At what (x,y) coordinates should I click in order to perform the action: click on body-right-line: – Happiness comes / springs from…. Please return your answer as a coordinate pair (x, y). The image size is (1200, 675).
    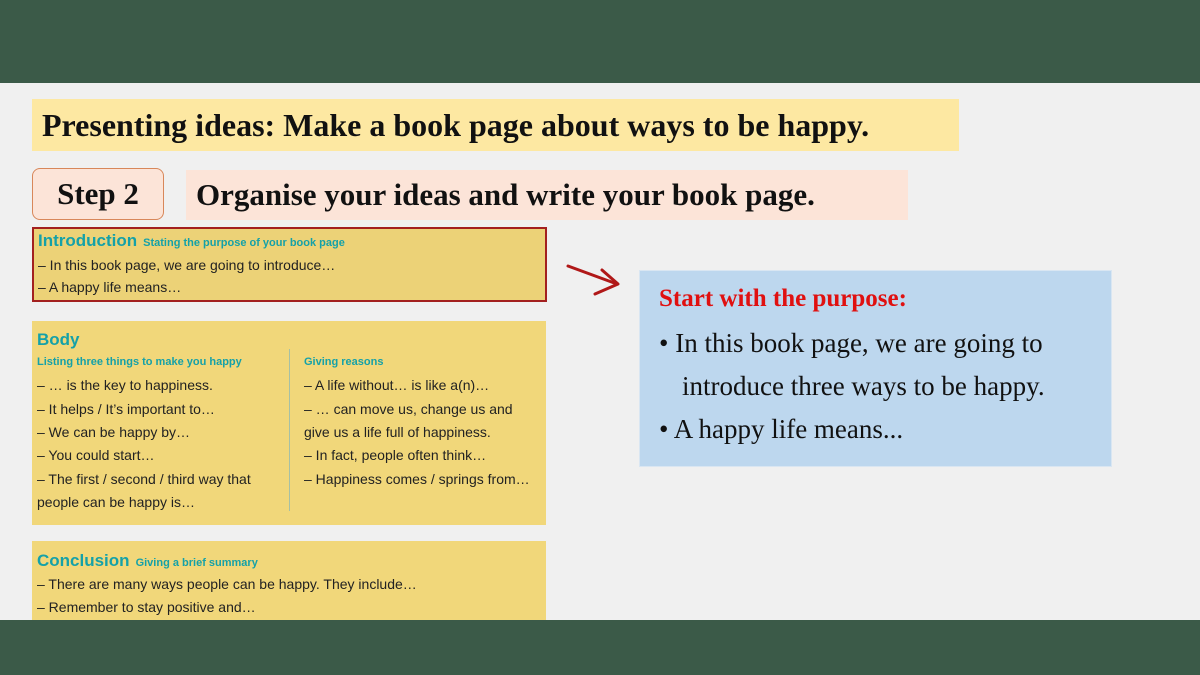
    Looking at the image, I should click on (417, 479).